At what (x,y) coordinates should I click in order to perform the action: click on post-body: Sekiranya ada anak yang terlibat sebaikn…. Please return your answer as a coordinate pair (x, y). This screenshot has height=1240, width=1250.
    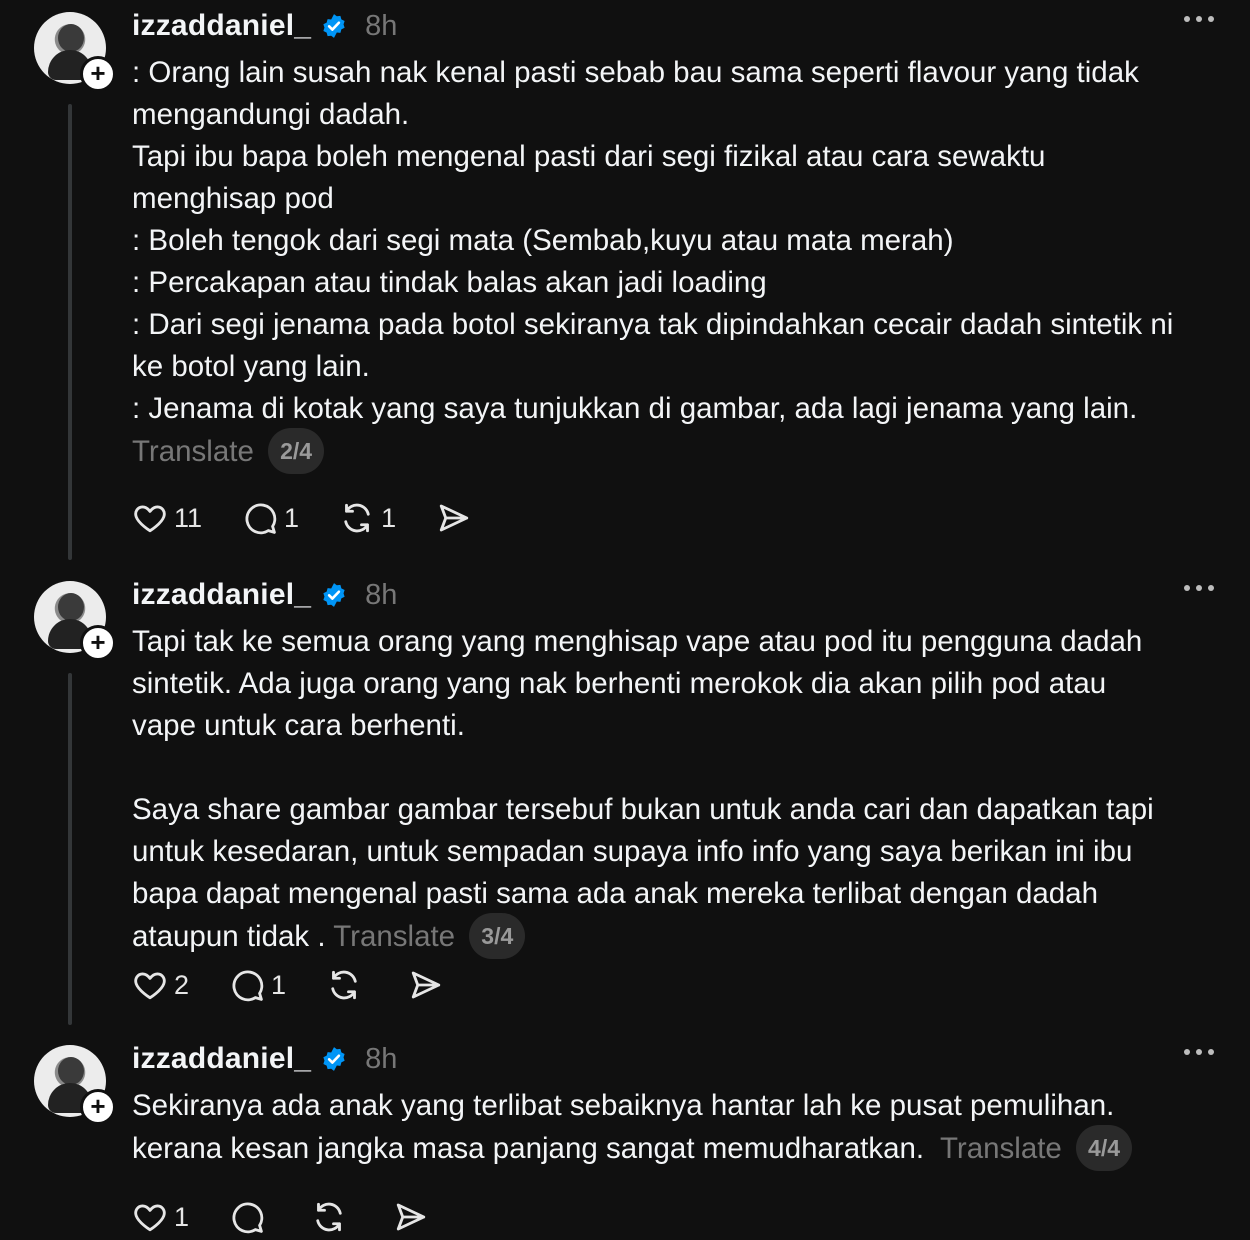
    Looking at the image, I should click on (677, 1129).